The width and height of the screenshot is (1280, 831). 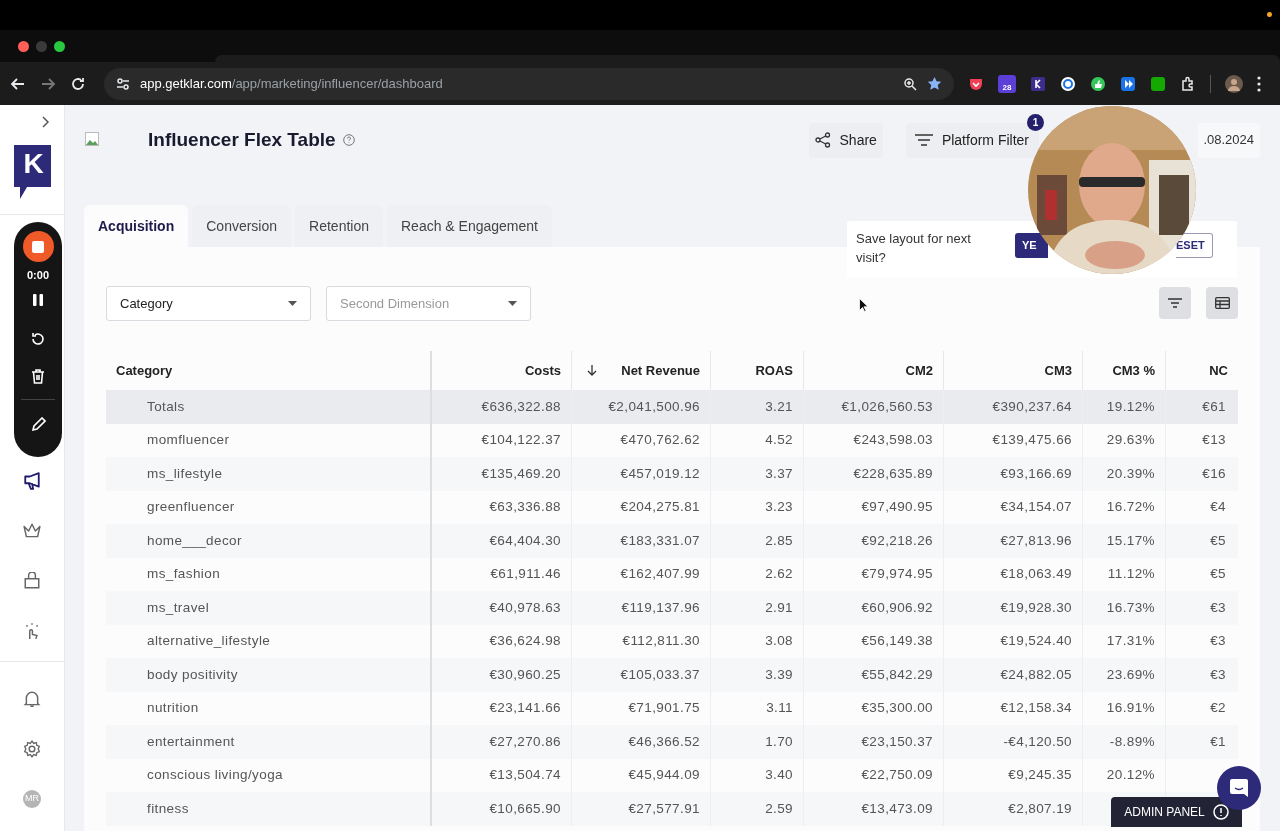 What do you see at coordinates (144, 370) in the screenshot?
I see `column-header: Category` at bounding box center [144, 370].